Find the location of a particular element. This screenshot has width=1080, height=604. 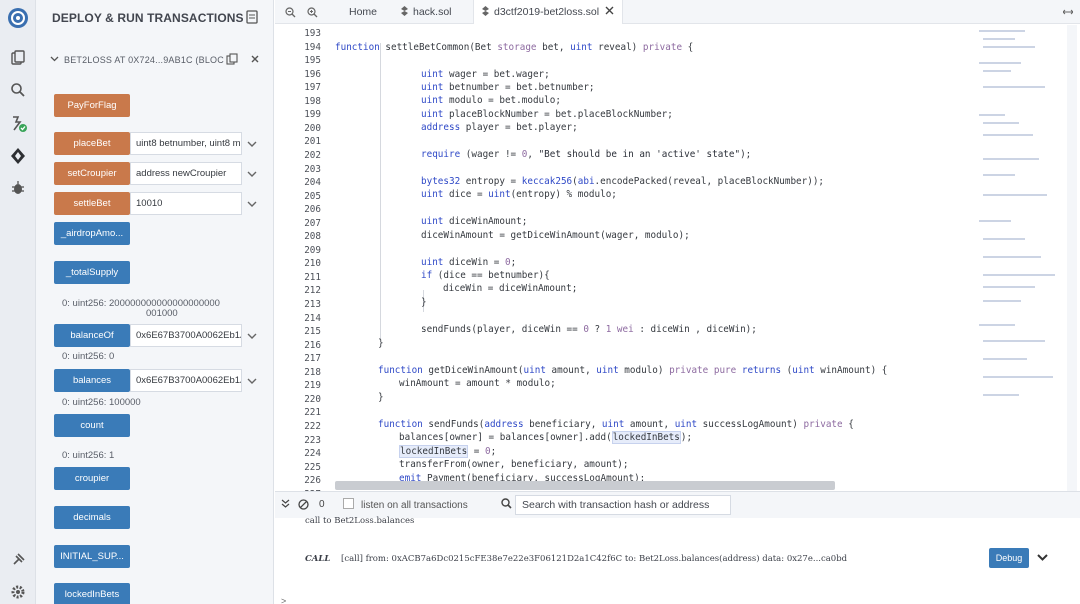

debugger-icon is located at coordinates (18, 188).